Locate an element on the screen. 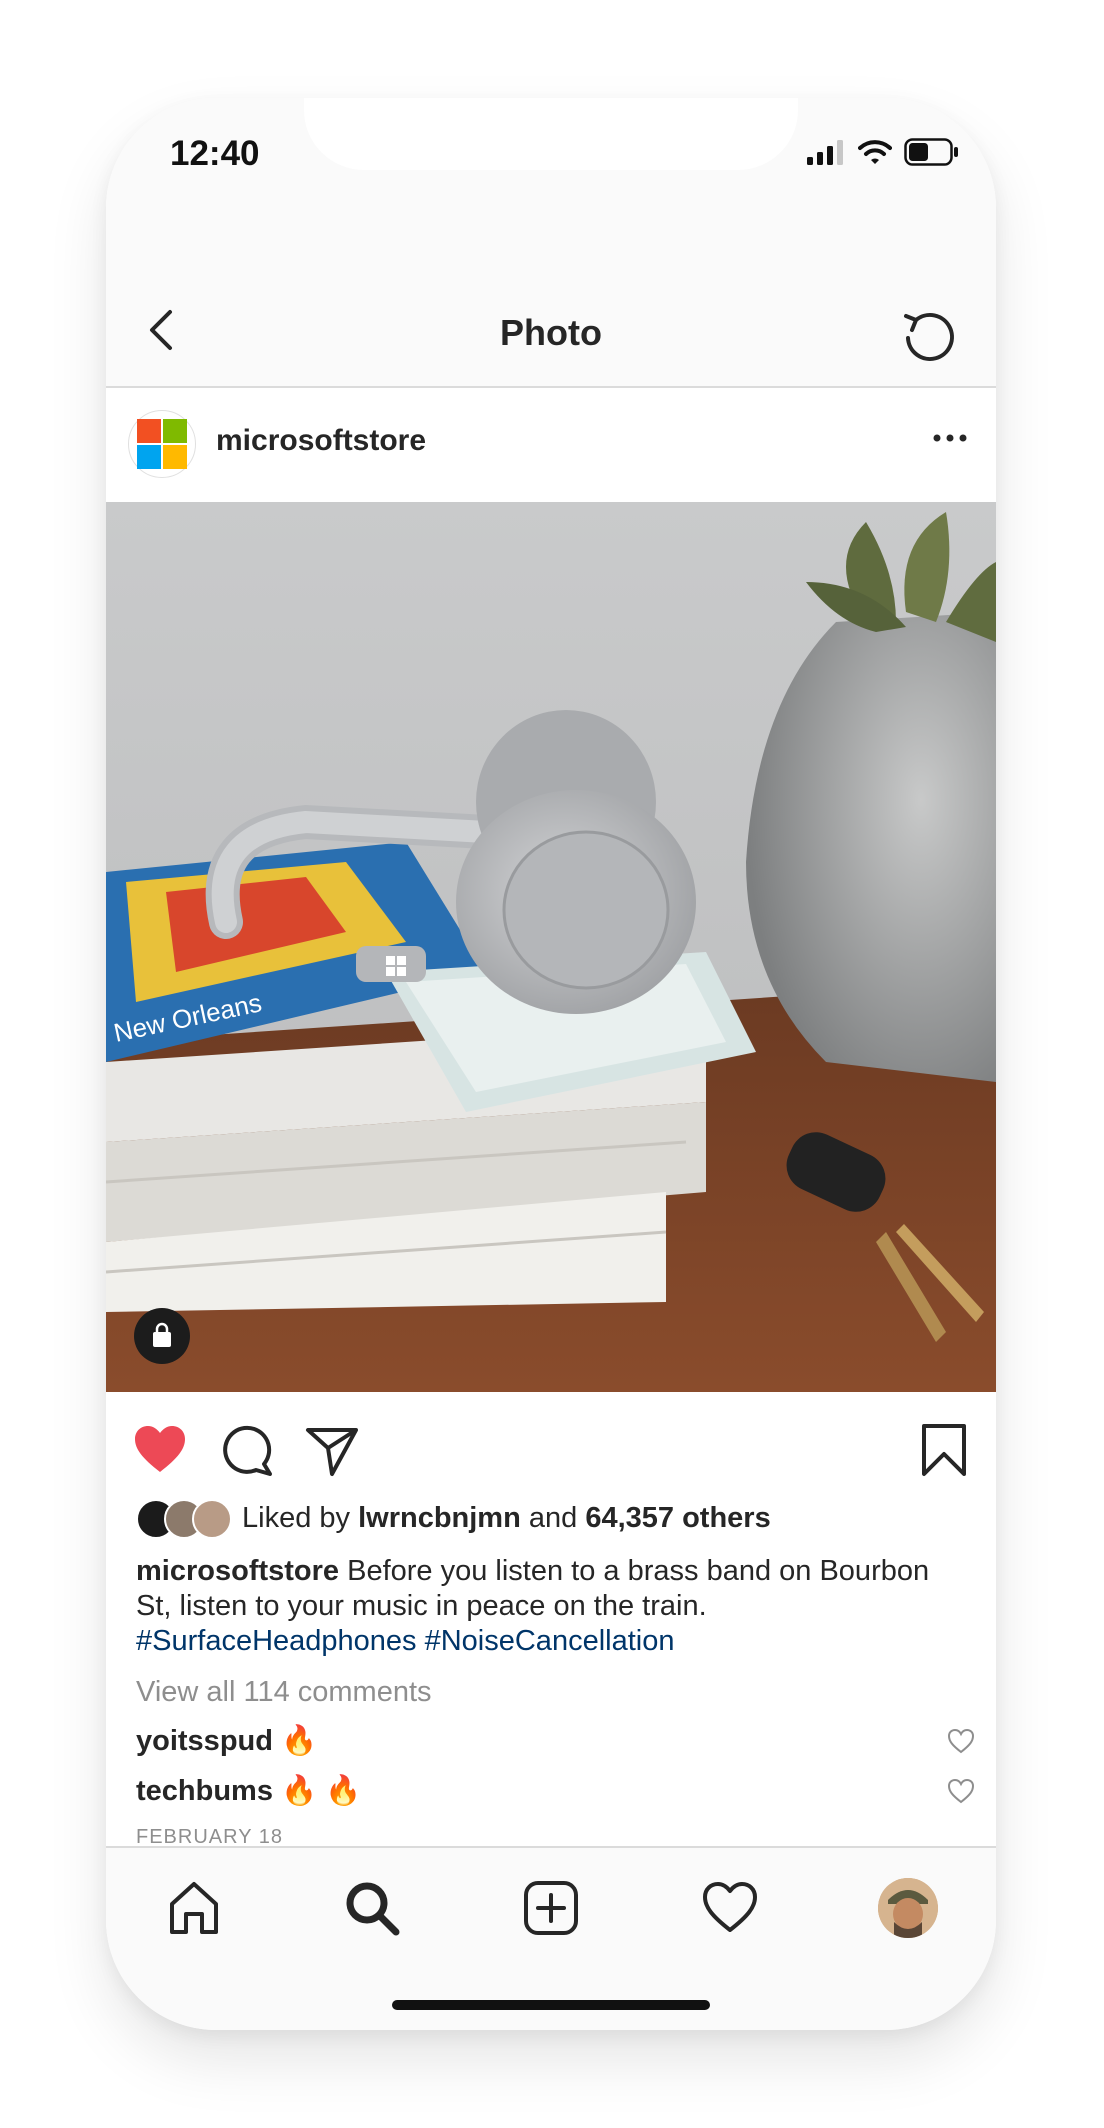 The height and width of the screenshot is (2128, 1104). comment-username: yoitsspud is located at coordinates (204, 1741).